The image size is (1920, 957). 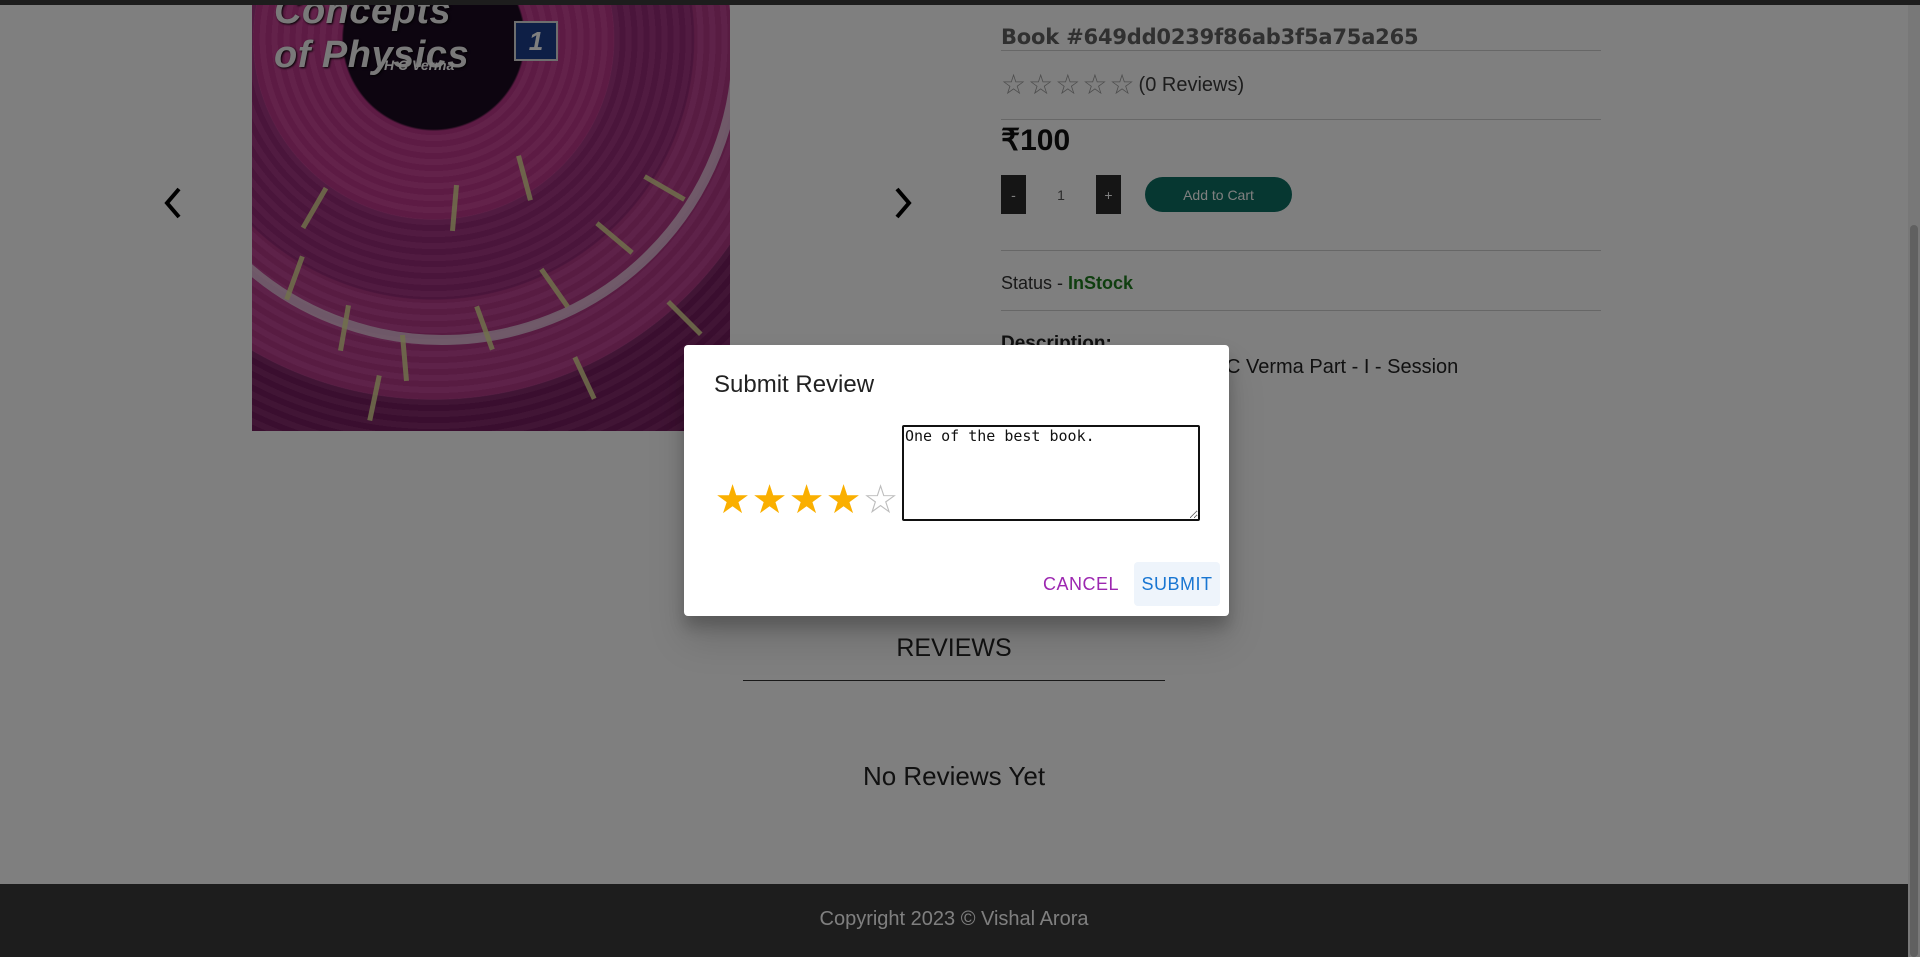 What do you see at coordinates (1051, 473) in the screenshot?
I see `review-comment-textarea: One of the best book.` at bounding box center [1051, 473].